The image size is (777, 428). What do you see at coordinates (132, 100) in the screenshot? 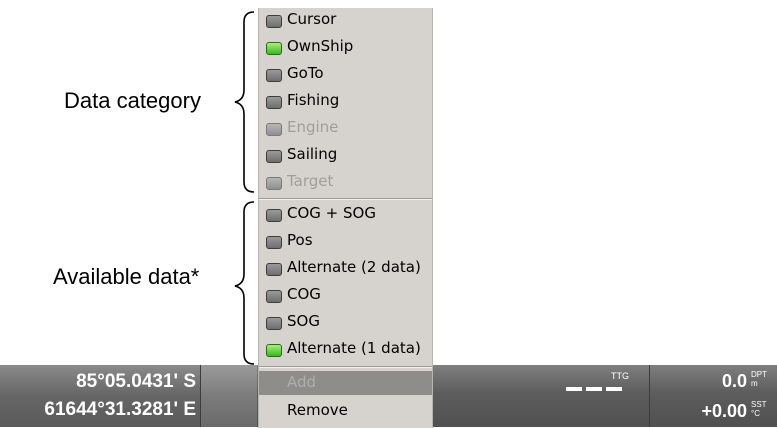
I see `data-category-annotation: Data category` at bounding box center [132, 100].